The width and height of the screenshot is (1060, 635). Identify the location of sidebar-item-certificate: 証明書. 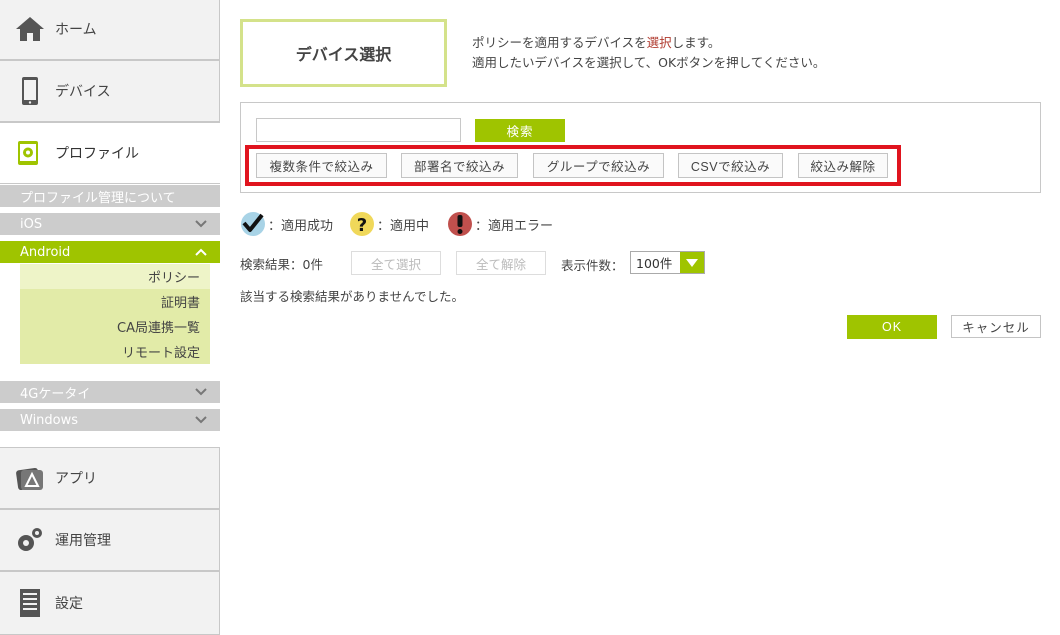
(115, 301).